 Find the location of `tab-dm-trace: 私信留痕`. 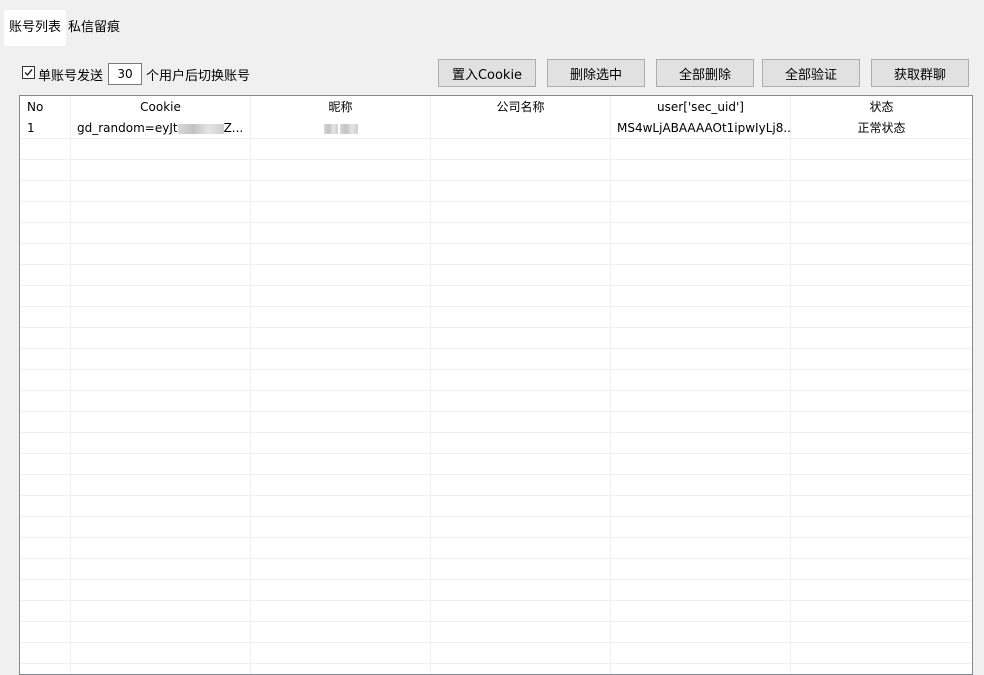

tab-dm-trace: 私信留痕 is located at coordinates (98, 28).